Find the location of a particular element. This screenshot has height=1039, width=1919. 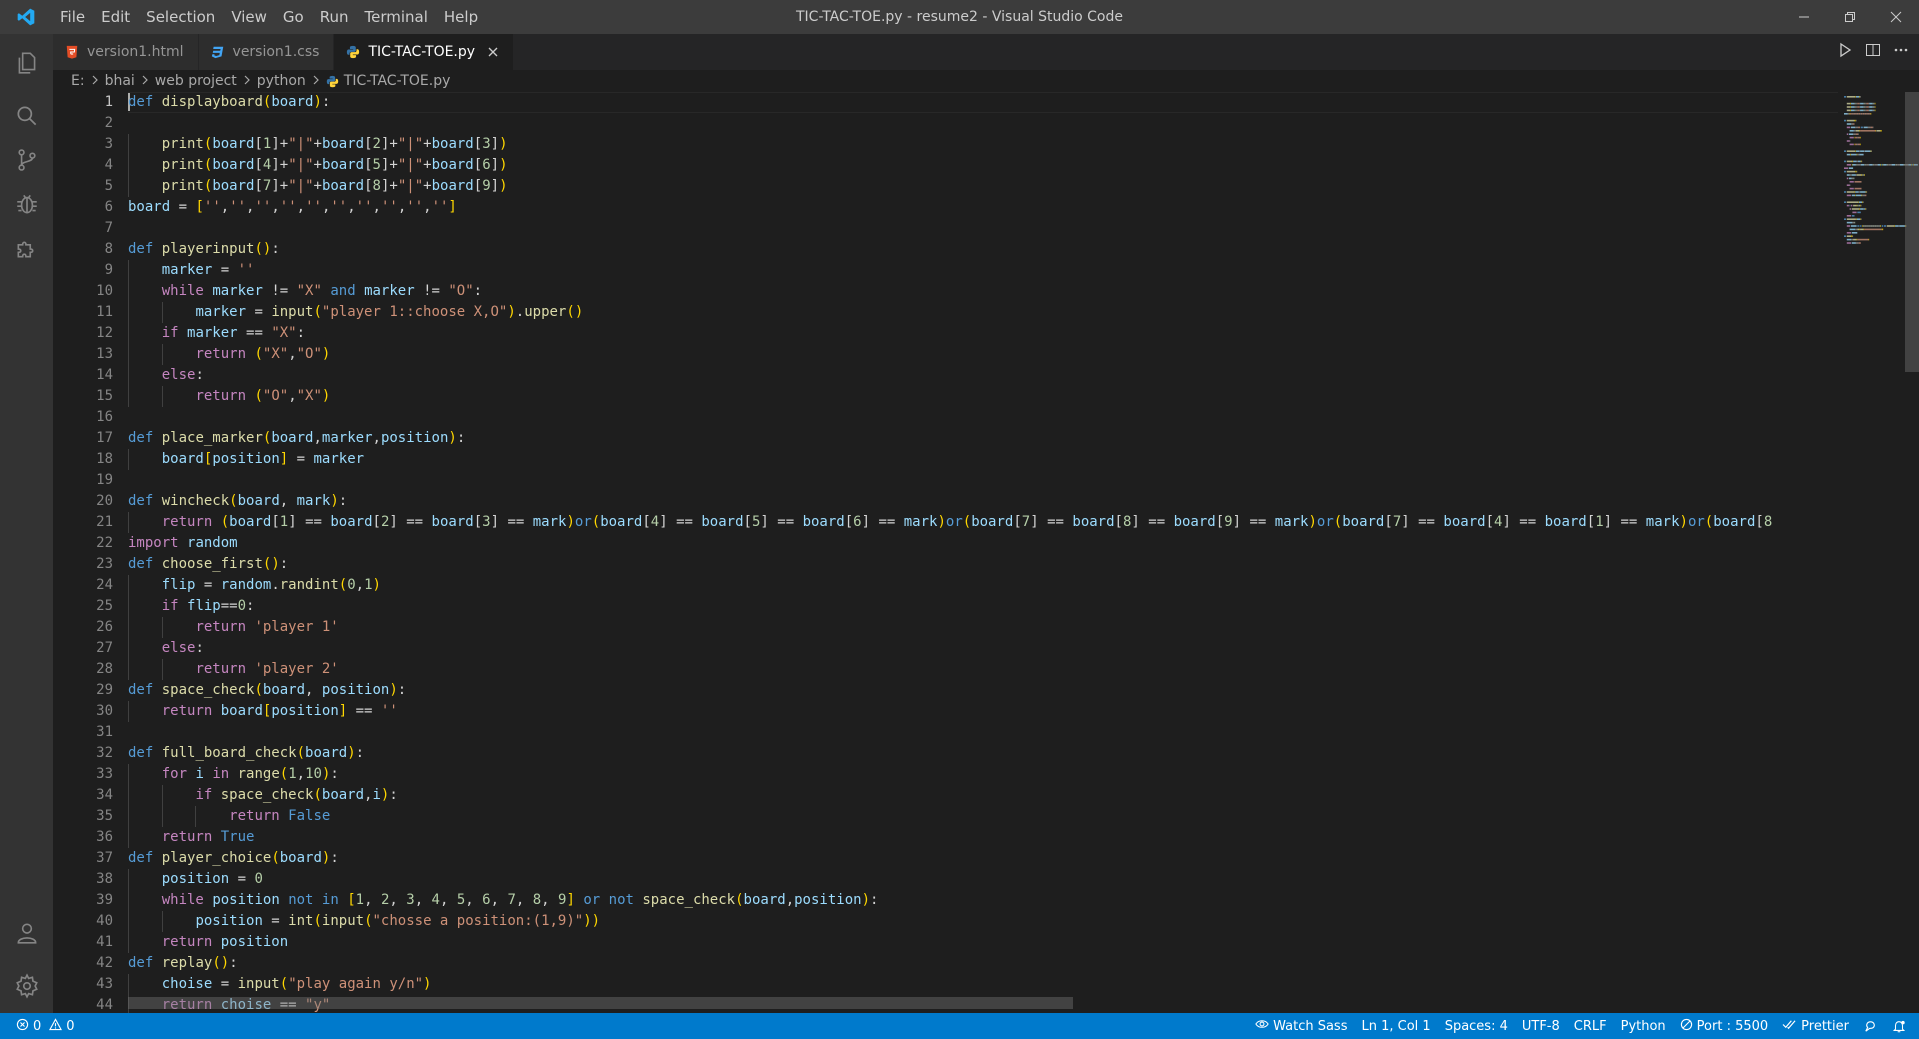

code-line: def choose_first(): is located at coordinates (983, 564).